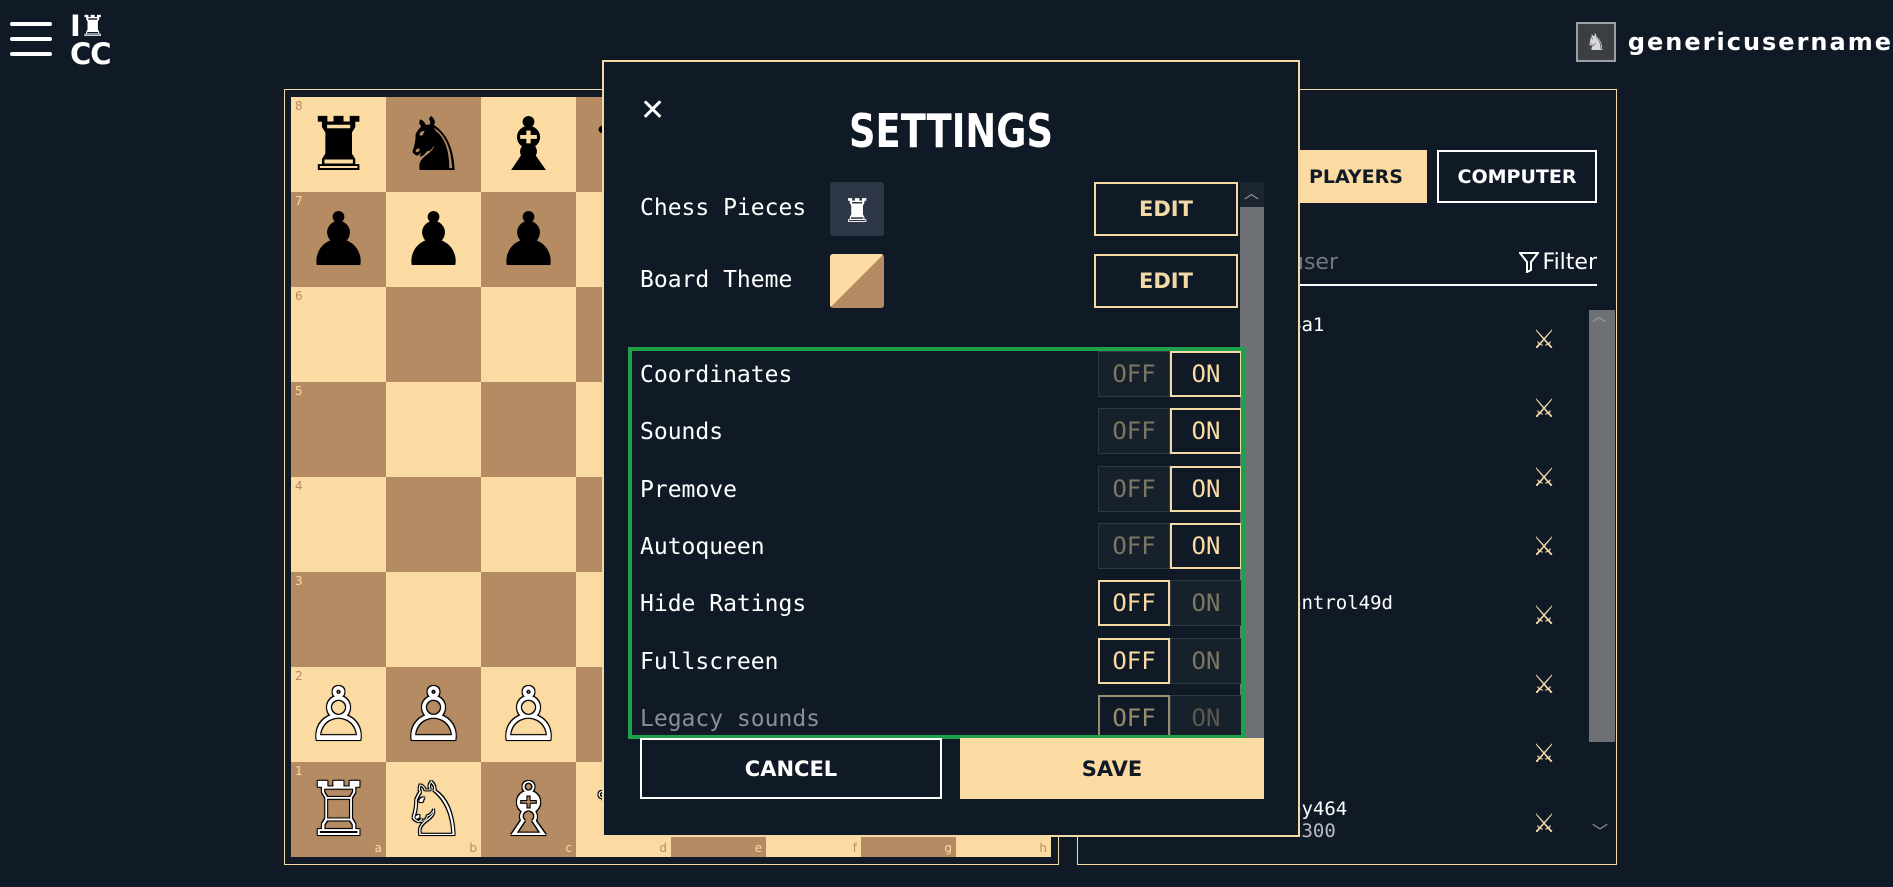  I want to click on edit-pieces-button: EDIT, so click(1166, 209).